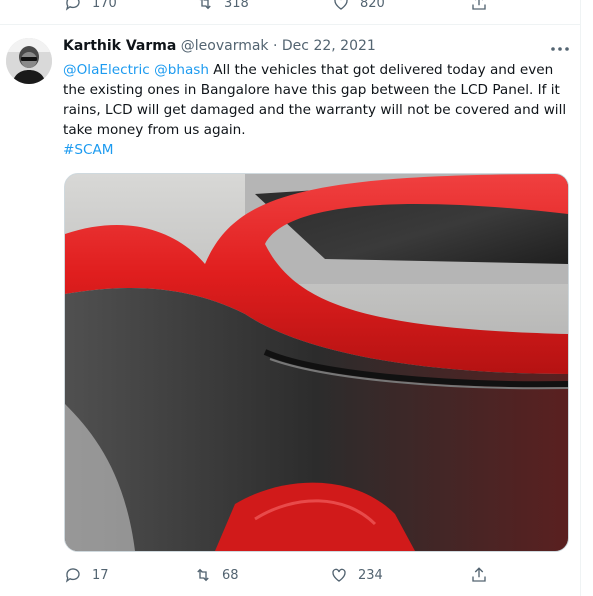 The height and width of the screenshot is (596, 593). Describe the element at coordinates (86, 575) in the screenshot. I see `reply-action: 17` at that location.